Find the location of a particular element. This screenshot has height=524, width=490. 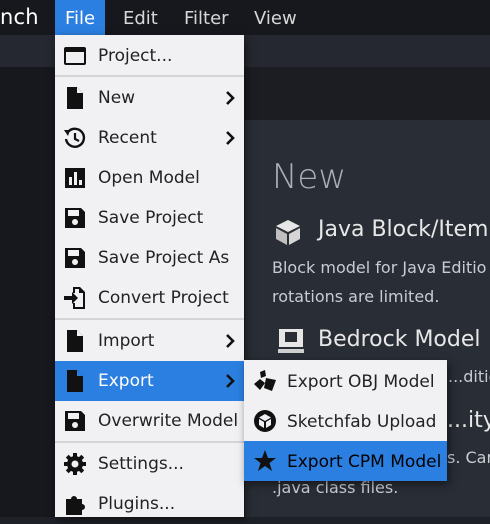

menu-item-label: Export is located at coordinates (126, 381).